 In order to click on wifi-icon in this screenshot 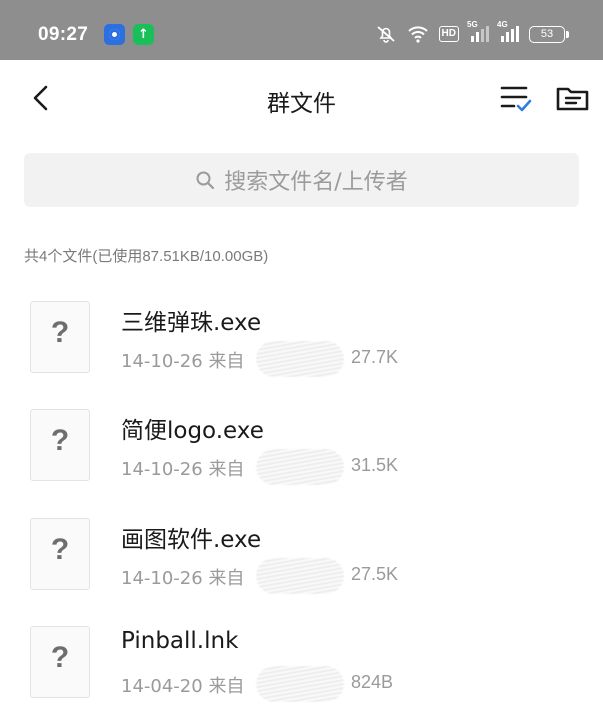, I will do `click(417, 34)`.